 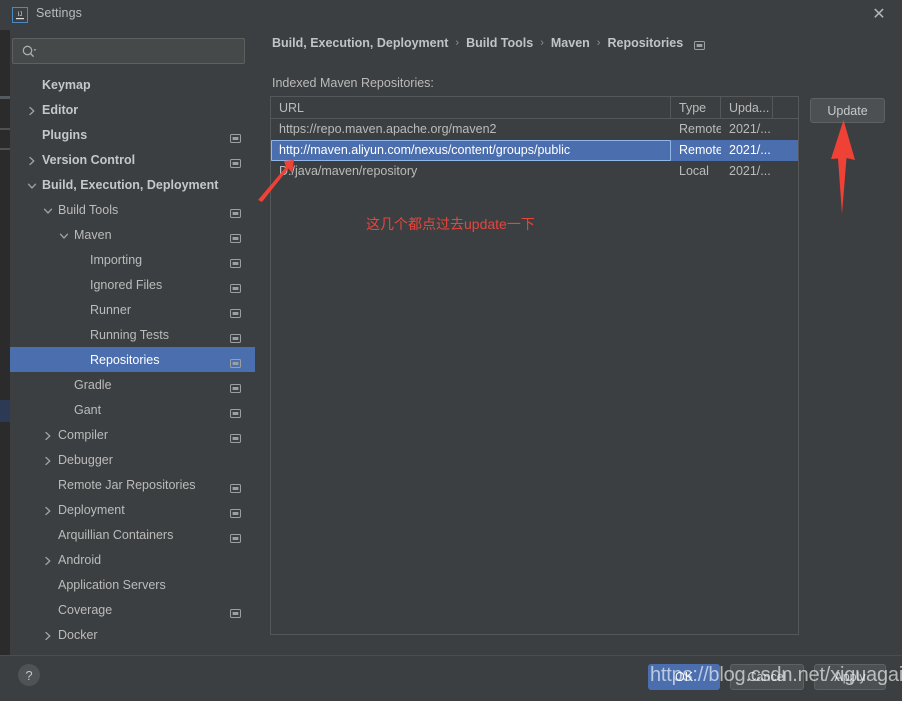 I want to click on search-icon, so click(x=29, y=52).